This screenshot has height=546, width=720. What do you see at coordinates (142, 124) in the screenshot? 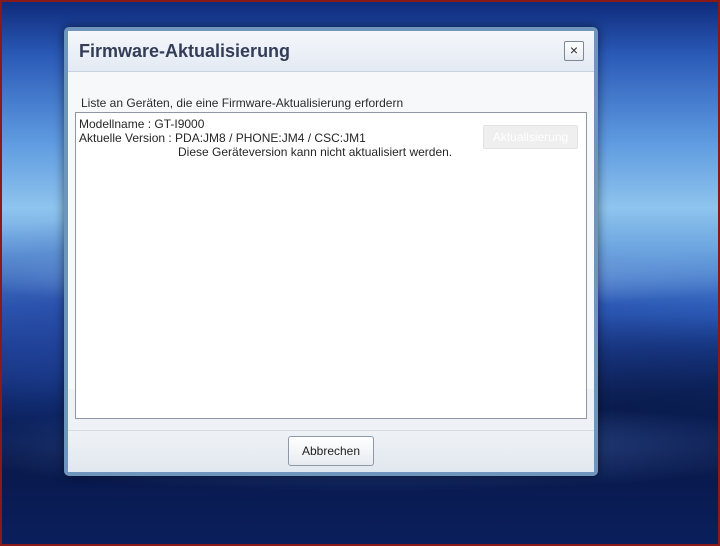
I see `model-name-text: Modellname : GT-I9000` at bounding box center [142, 124].